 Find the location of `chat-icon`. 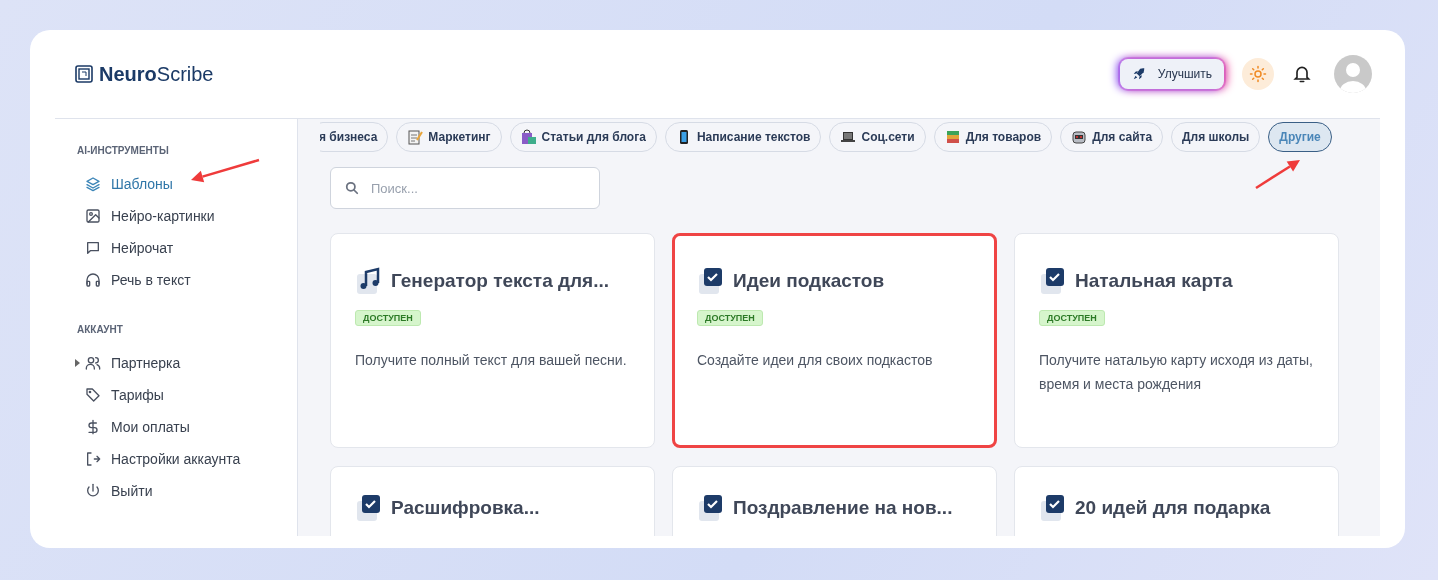

chat-icon is located at coordinates (93, 248).